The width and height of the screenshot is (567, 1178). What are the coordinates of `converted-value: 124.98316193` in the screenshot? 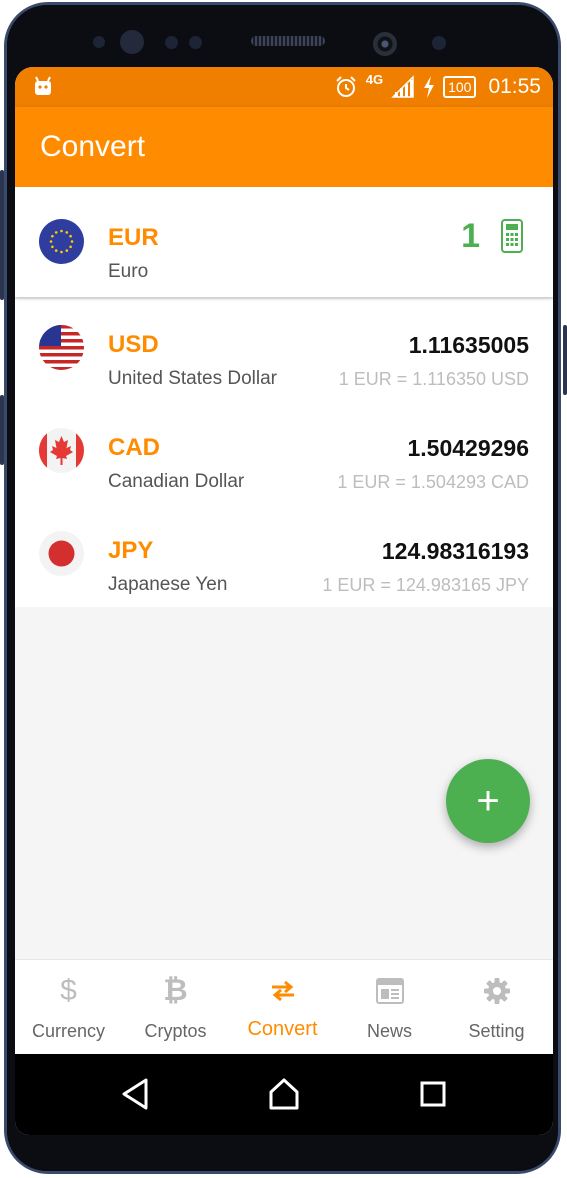 It's located at (455, 551).